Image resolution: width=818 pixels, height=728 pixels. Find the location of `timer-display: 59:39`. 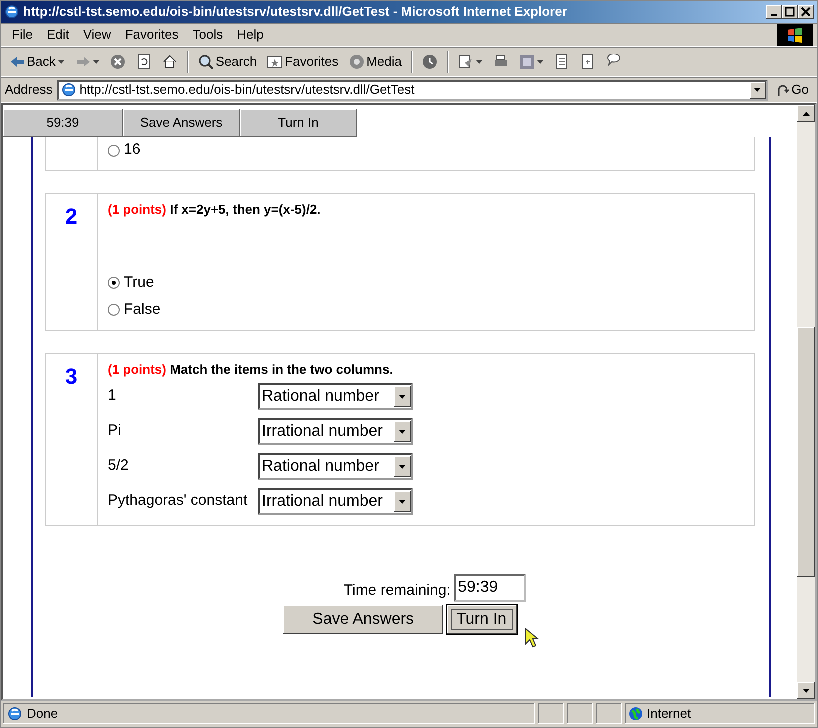

timer-display: 59:39 is located at coordinates (63, 123).